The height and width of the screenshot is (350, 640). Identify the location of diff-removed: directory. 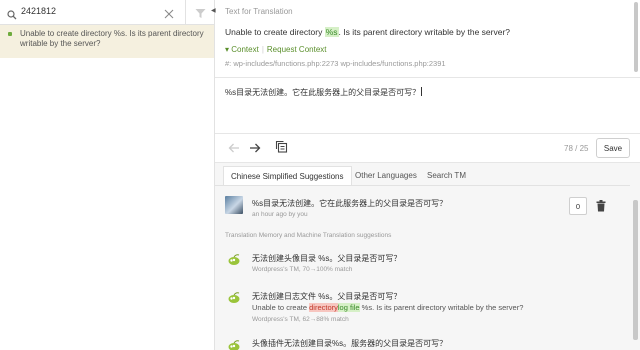
(323, 307).